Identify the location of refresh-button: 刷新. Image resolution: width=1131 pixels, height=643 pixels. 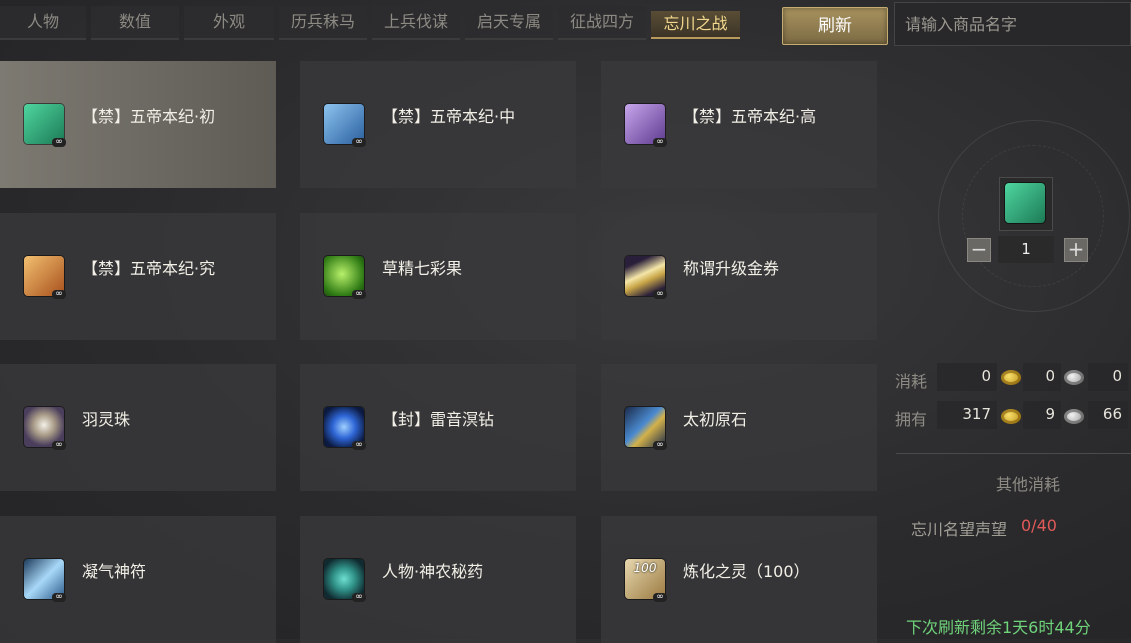
(835, 26).